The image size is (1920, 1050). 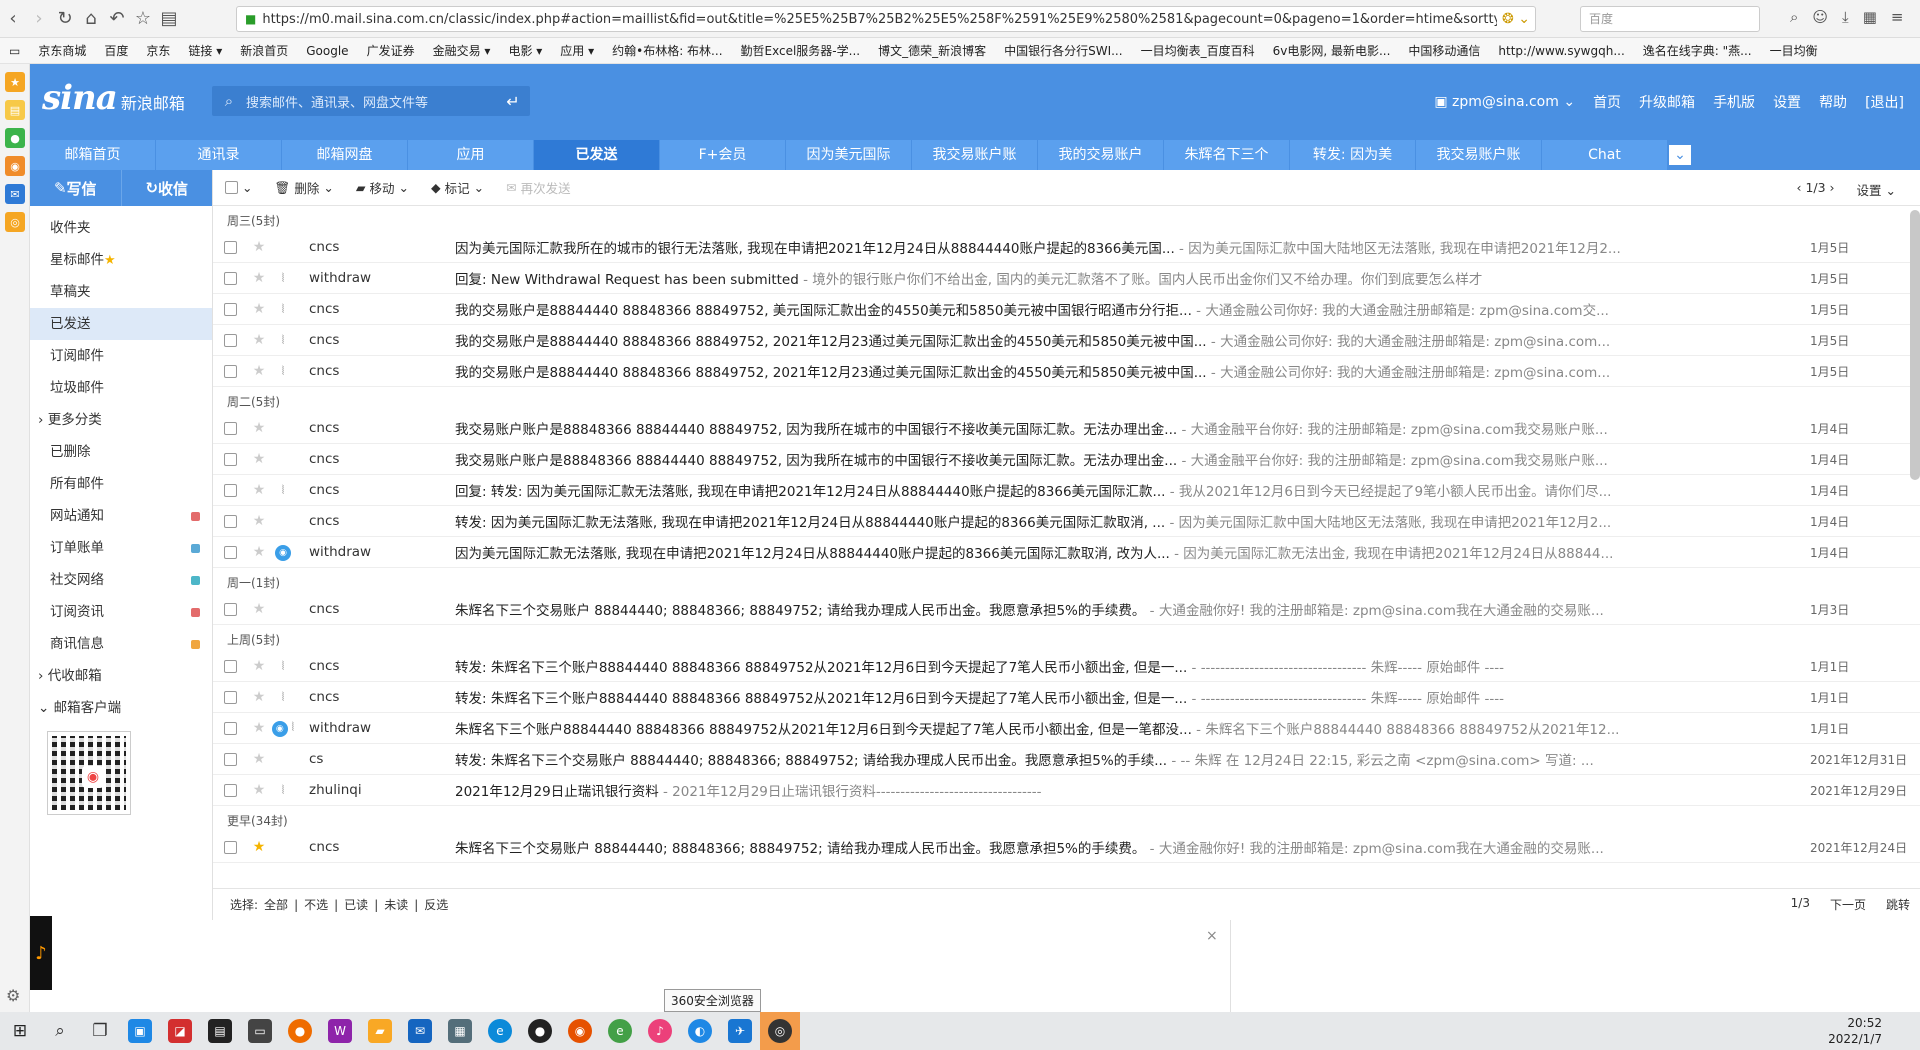 What do you see at coordinates (580, 1031) in the screenshot?
I see `firefox-icon: ◉` at bounding box center [580, 1031].